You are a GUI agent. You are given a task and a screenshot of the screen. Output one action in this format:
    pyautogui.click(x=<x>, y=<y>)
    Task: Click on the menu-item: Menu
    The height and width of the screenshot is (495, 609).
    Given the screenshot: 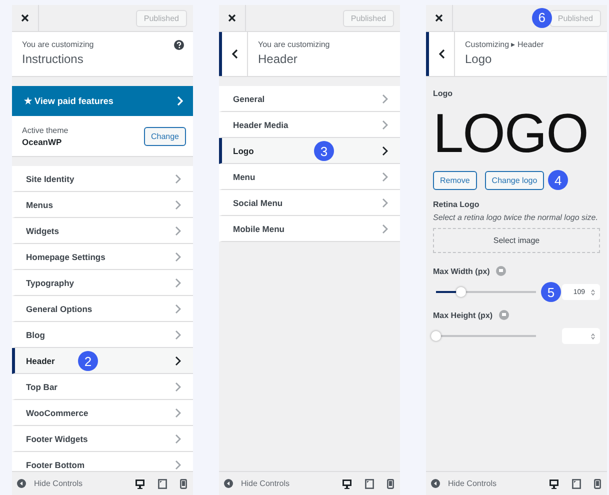 What is the action you would take?
    pyautogui.click(x=309, y=177)
    